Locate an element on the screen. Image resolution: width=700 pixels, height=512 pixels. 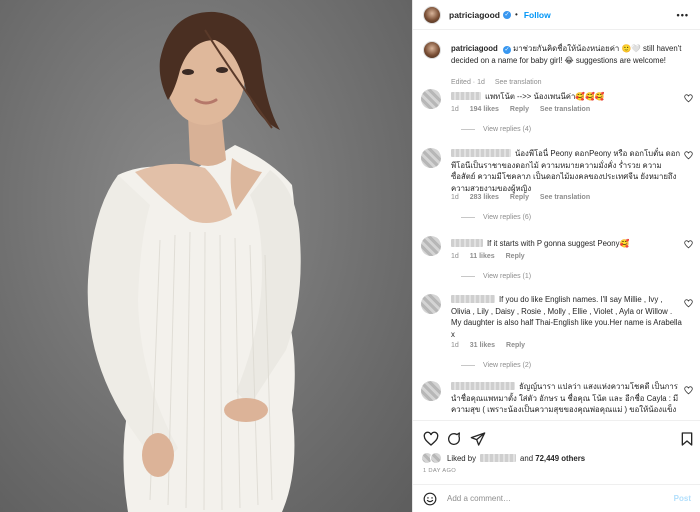
comment-meta: 1d 194 likes Reply See translation is located at coordinates (525, 109).